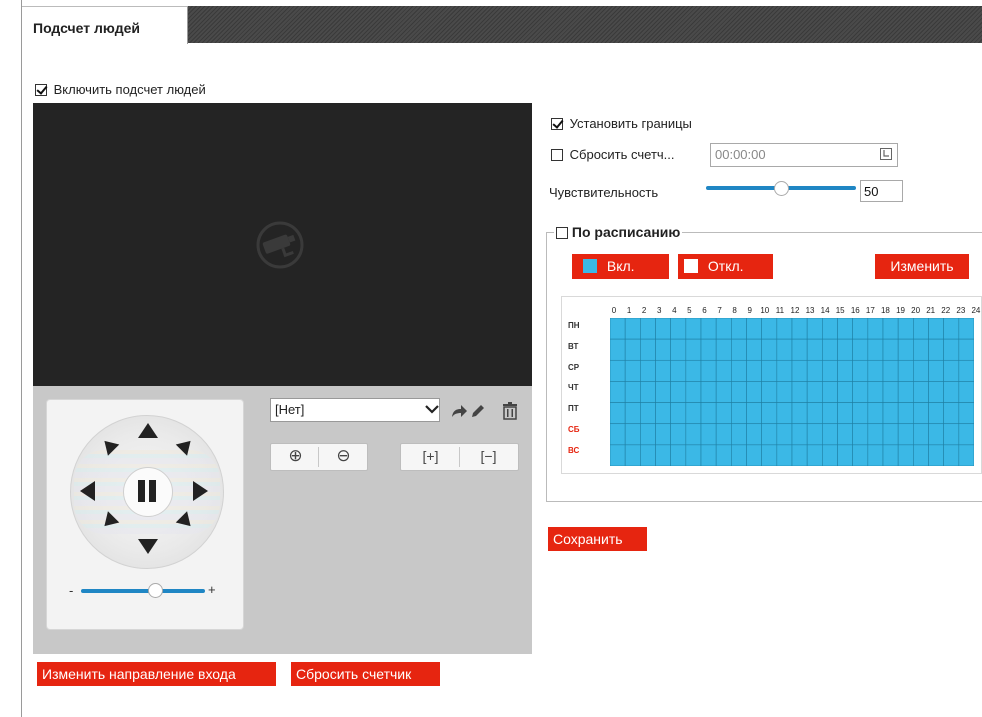  Describe the element at coordinates (148, 546) in the screenshot. I see `pan-down-icon` at that location.